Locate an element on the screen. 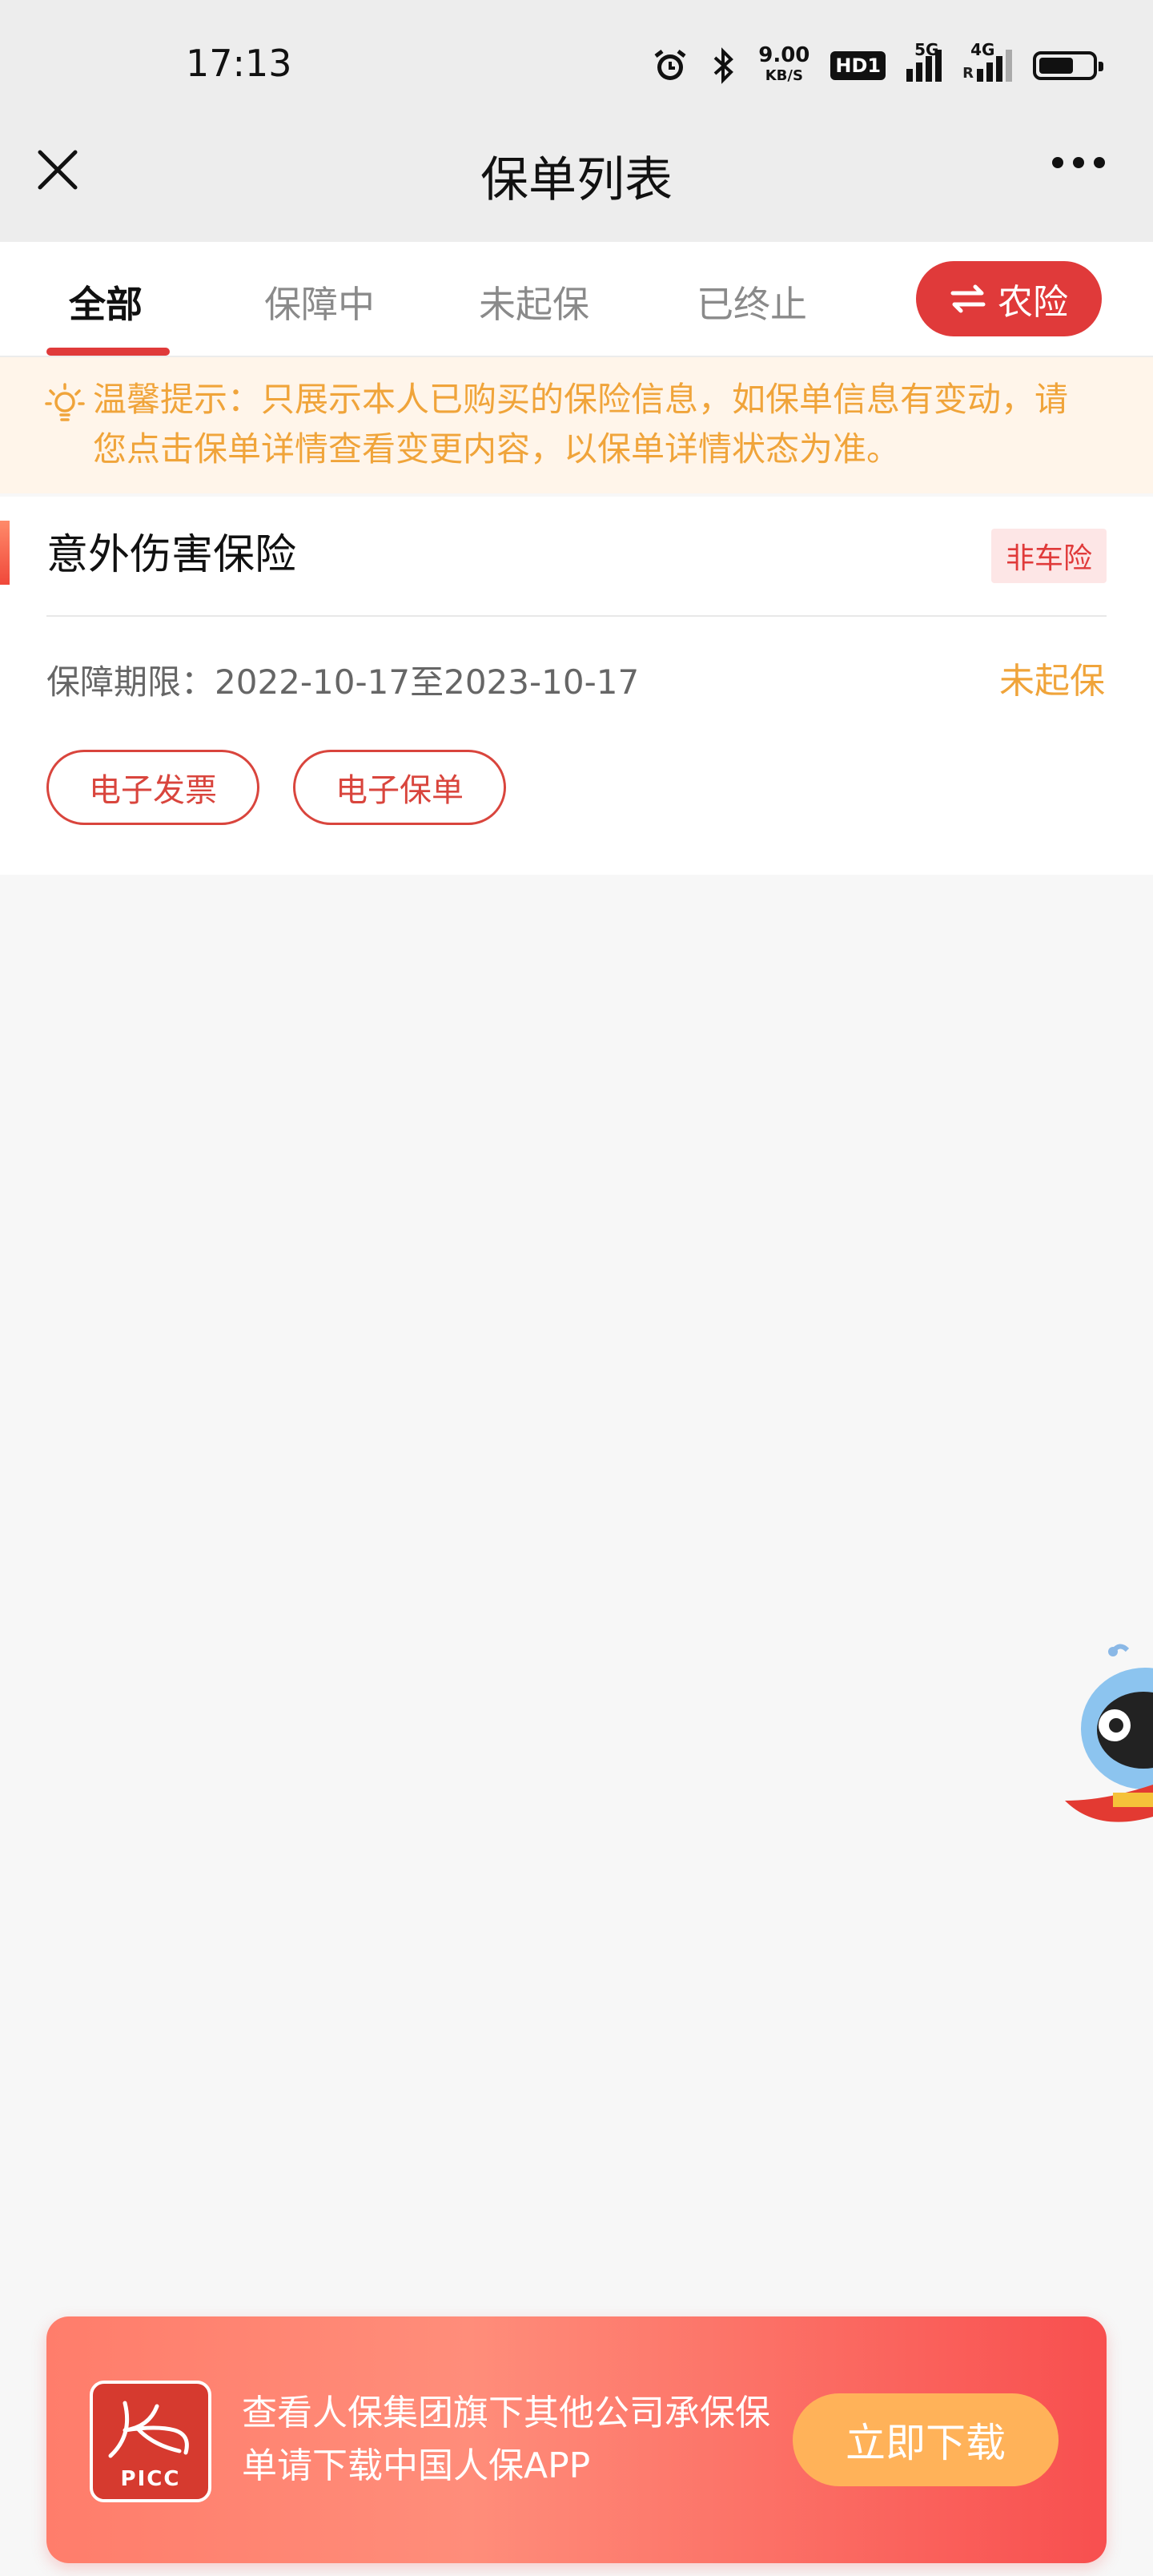 The image size is (1153, 2576). policy-period-value: 2022-10-17至2023-10-17 is located at coordinates (428, 682).